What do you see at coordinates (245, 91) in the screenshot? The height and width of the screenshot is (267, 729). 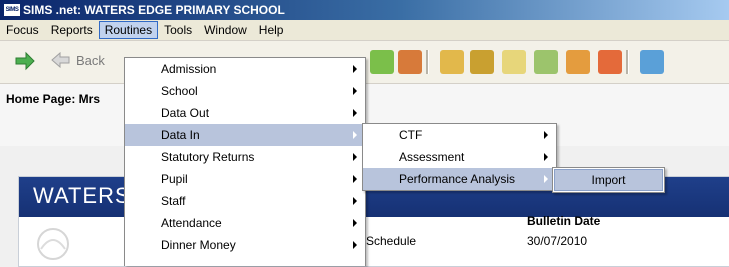 I see `menu-item-school: School` at bounding box center [245, 91].